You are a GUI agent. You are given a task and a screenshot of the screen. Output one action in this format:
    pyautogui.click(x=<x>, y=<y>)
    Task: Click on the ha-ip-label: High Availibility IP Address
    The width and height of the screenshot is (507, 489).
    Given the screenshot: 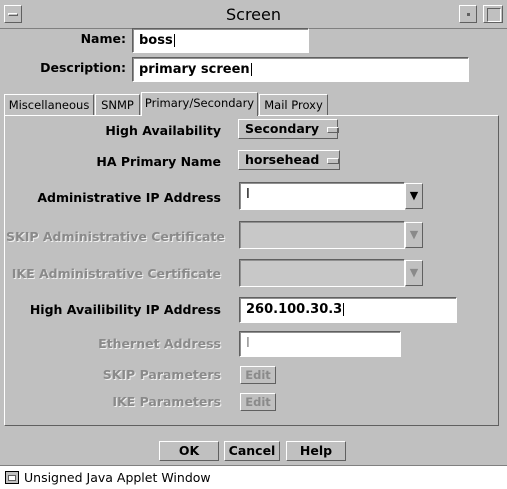 What is the action you would take?
    pyautogui.click(x=125, y=309)
    